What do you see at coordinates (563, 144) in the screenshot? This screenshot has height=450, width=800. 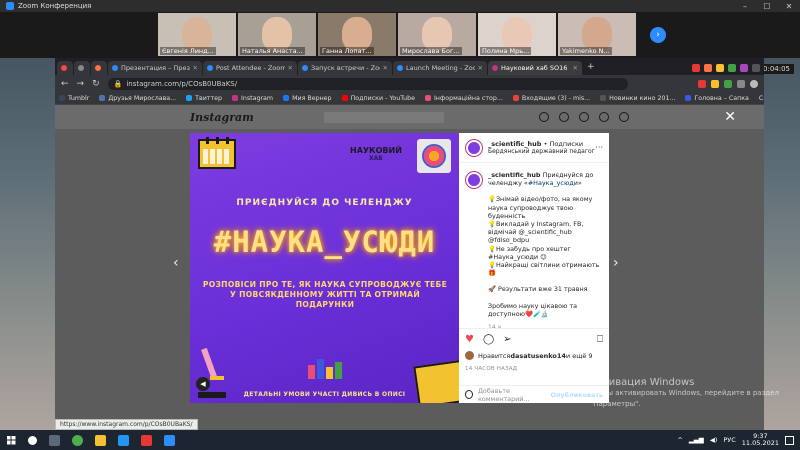 I see `follow-status: • Подписки` at bounding box center [563, 144].